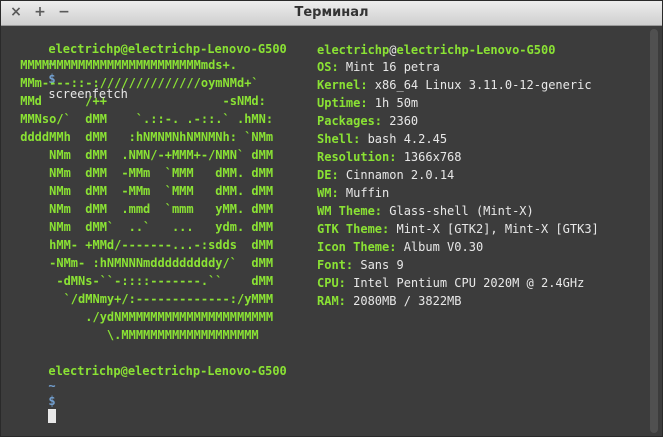 This screenshot has height=437, width=663. What do you see at coordinates (52, 386) in the screenshot?
I see `prompt-tilde: ~` at bounding box center [52, 386].